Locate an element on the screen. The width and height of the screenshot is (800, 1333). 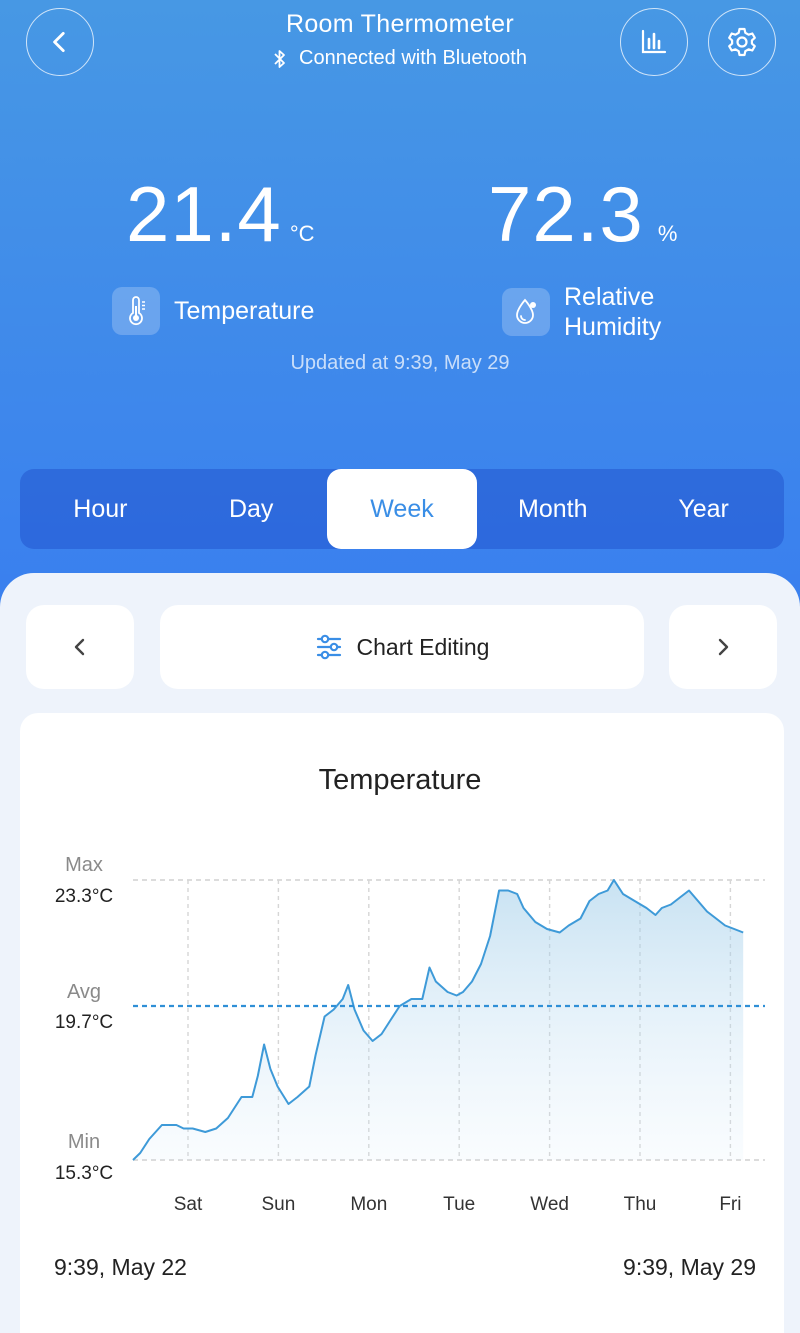
x-tick-label: Tue is located at coordinates (459, 1204).